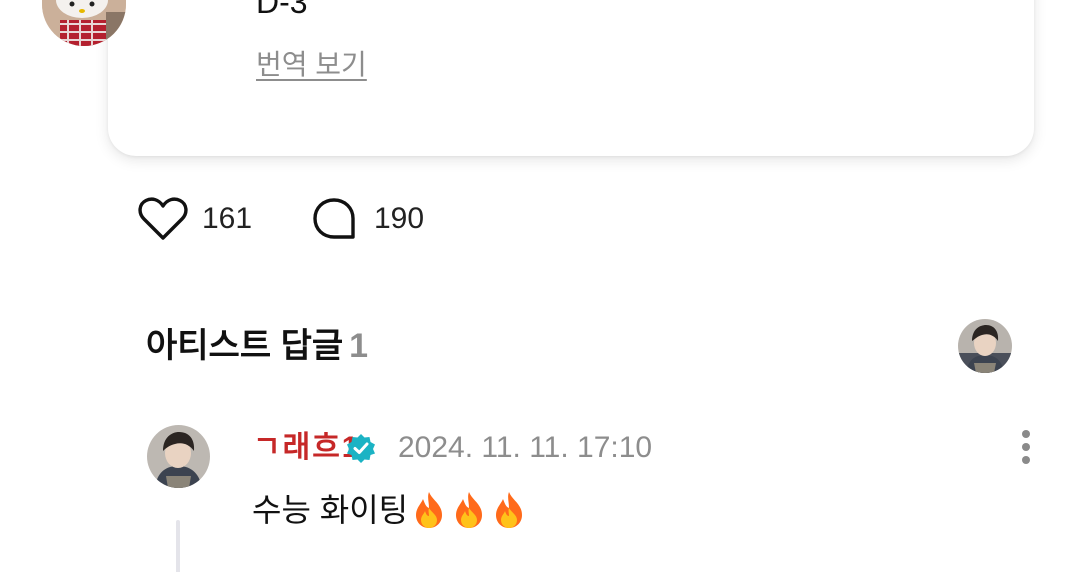 This screenshot has height=572, width=1080. I want to click on more-options-button, so click(1026, 447).